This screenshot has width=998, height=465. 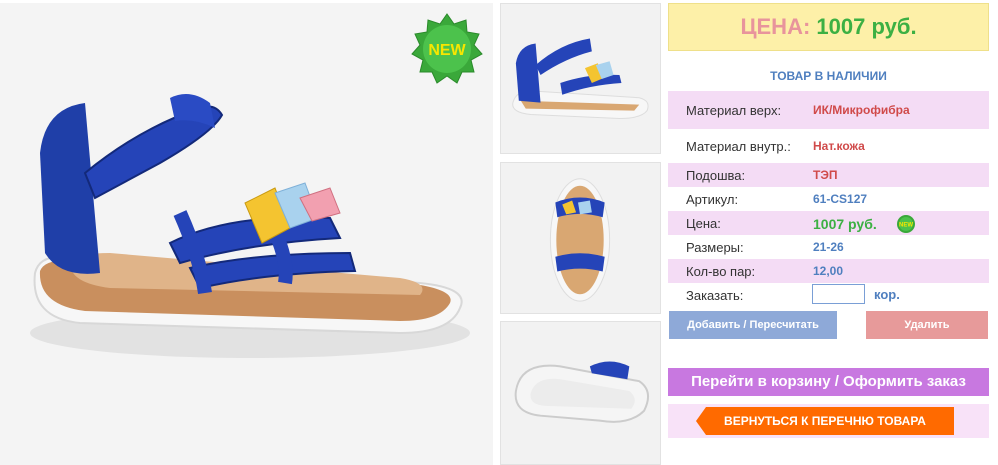 What do you see at coordinates (775, 26) in the screenshot?
I see `price-label: ЦЕНА:` at bounding box center [775, 26].